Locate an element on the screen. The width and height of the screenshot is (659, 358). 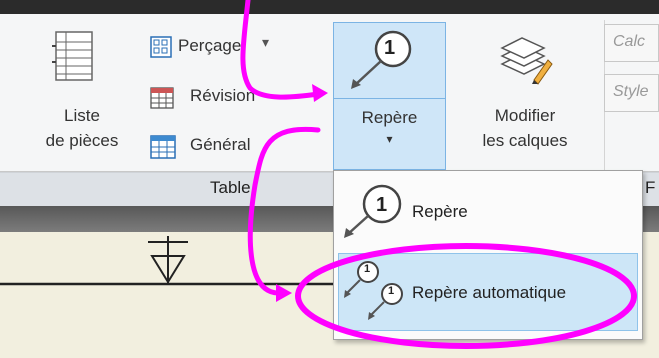
title-bar is located at coordinates (329, 7).